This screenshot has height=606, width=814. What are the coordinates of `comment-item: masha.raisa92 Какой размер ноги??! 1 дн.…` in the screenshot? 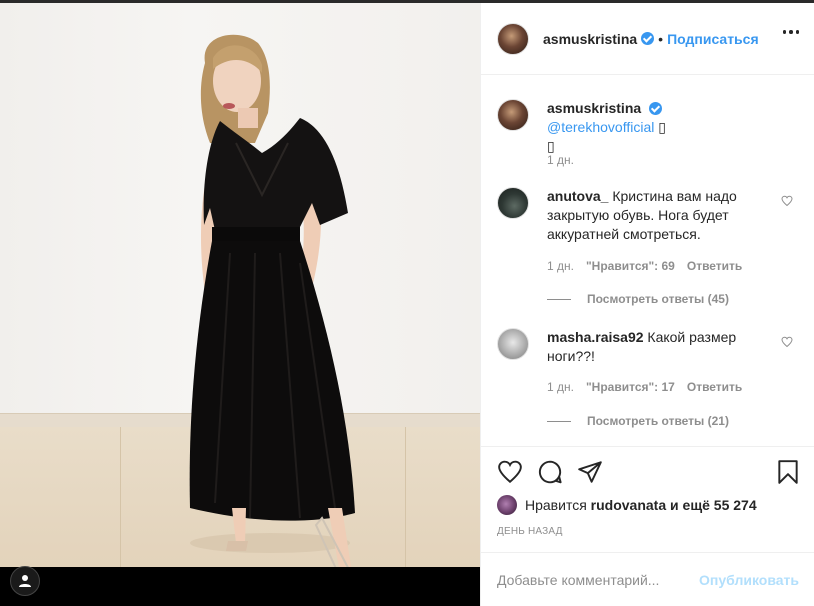 It's located at (648, 383).